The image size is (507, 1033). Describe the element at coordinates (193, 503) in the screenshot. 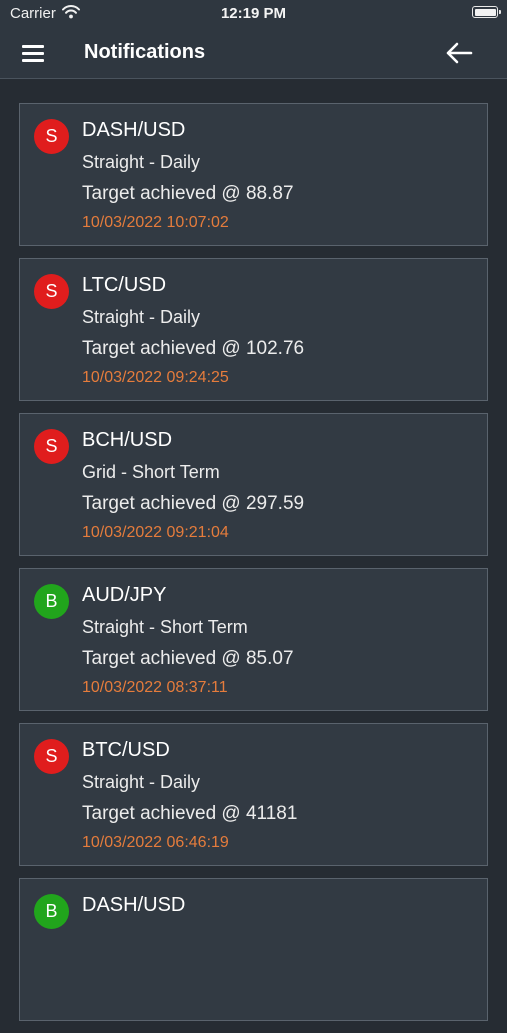

I see `target-text: Target achieved @ 297.59` at that location.